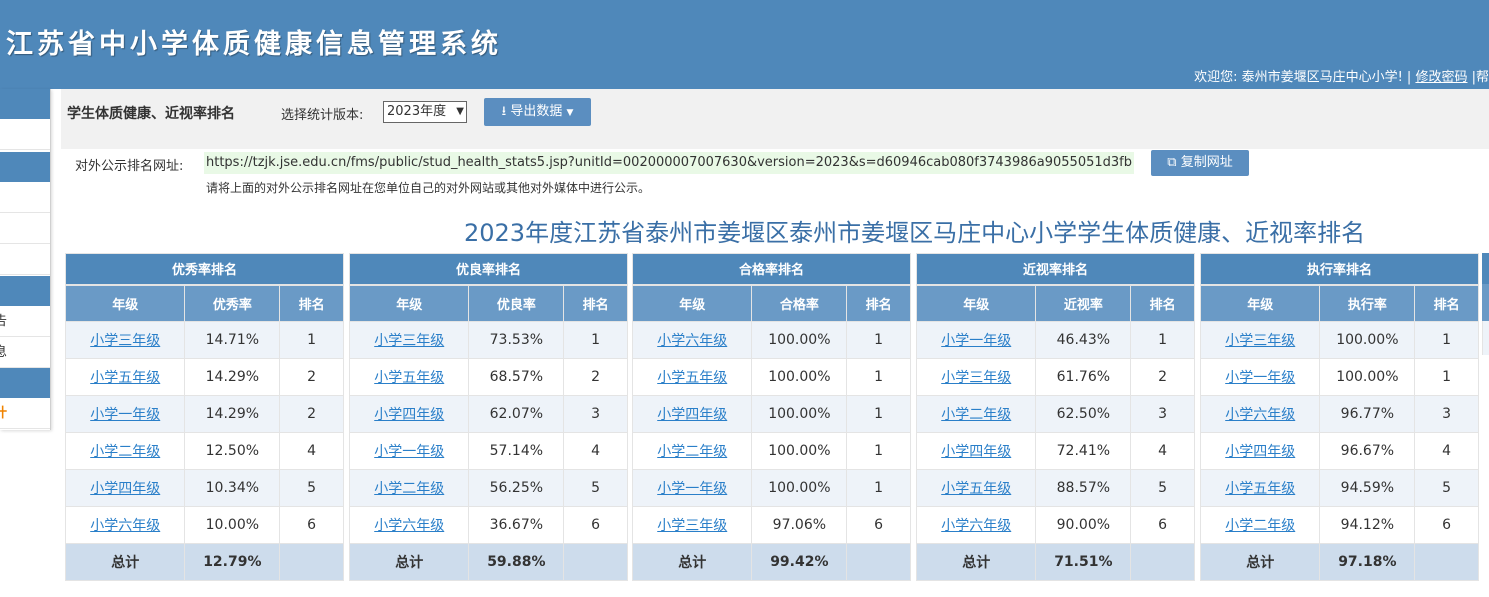  I want to click on table-row: 小学一年级 46.43% 1, so click(1055, 340).